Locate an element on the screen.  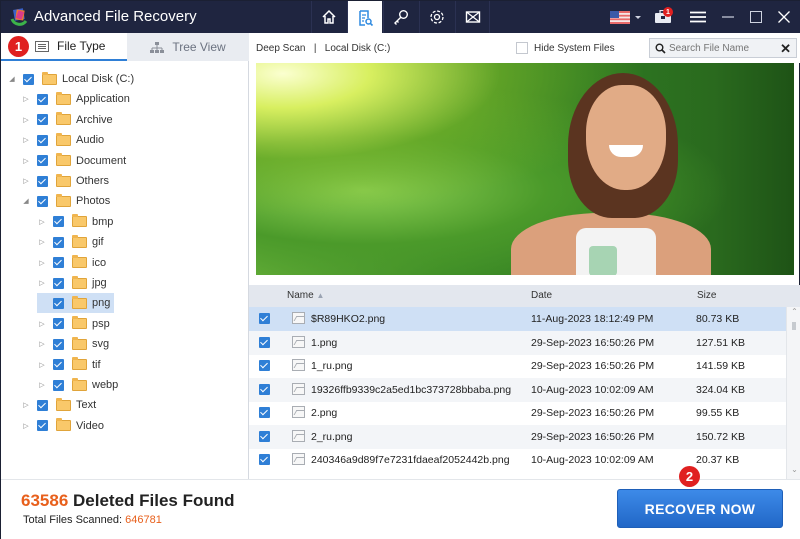
maximize-button is located at coordinates (756, 17).